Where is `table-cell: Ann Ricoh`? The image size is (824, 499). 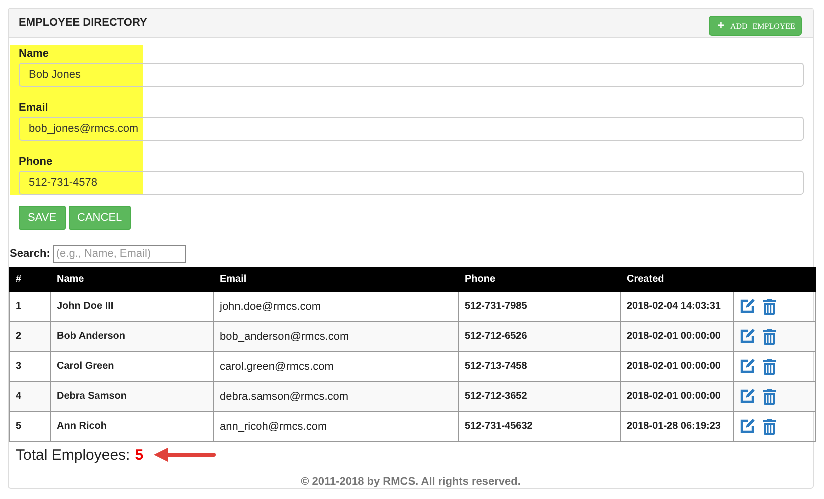 table-cell: Ann Ricoh is located at coordinates (82, 426).